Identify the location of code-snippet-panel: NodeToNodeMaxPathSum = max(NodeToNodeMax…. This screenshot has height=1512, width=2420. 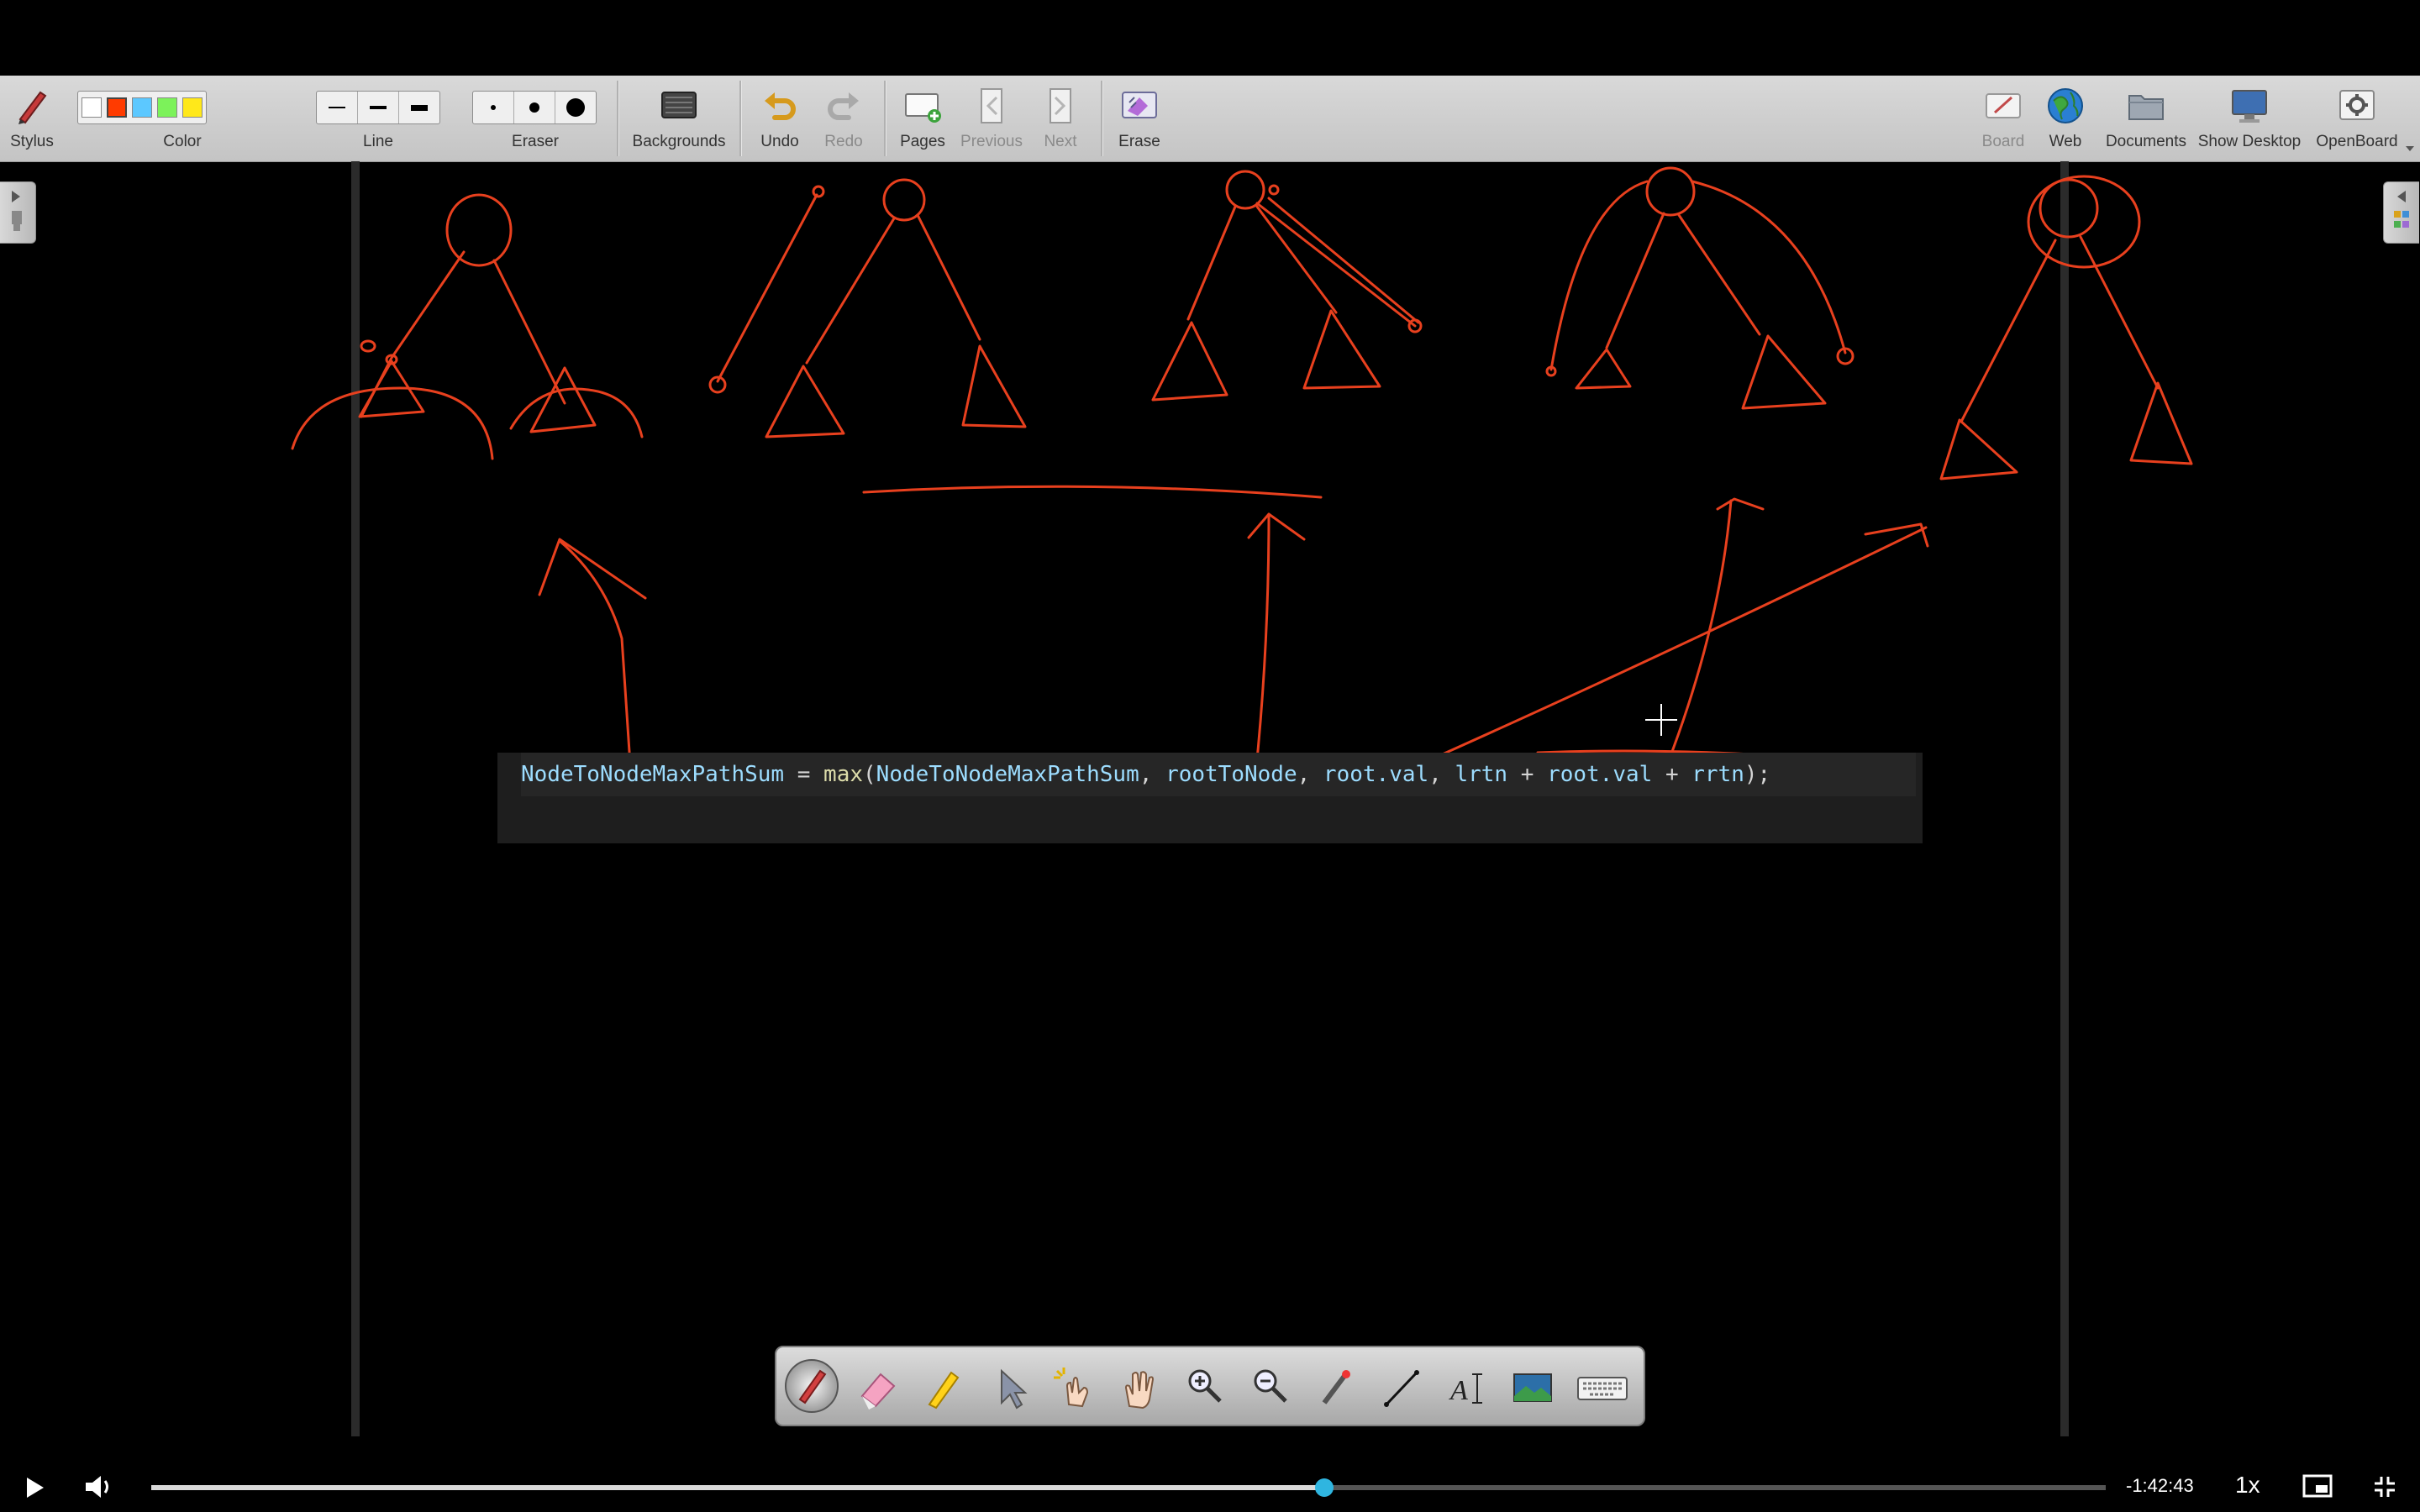
(1210, 798).